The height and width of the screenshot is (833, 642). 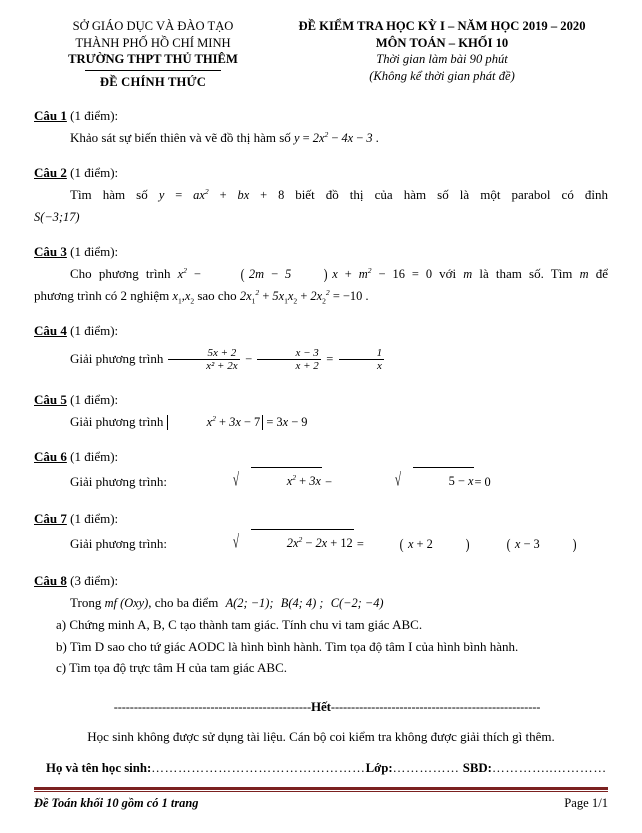 What do you see at coordinates (321, 456) in the screenshot?
I see `question-6-heading: Câu 6 (1 điểm):` at bounding box center [321, 456].